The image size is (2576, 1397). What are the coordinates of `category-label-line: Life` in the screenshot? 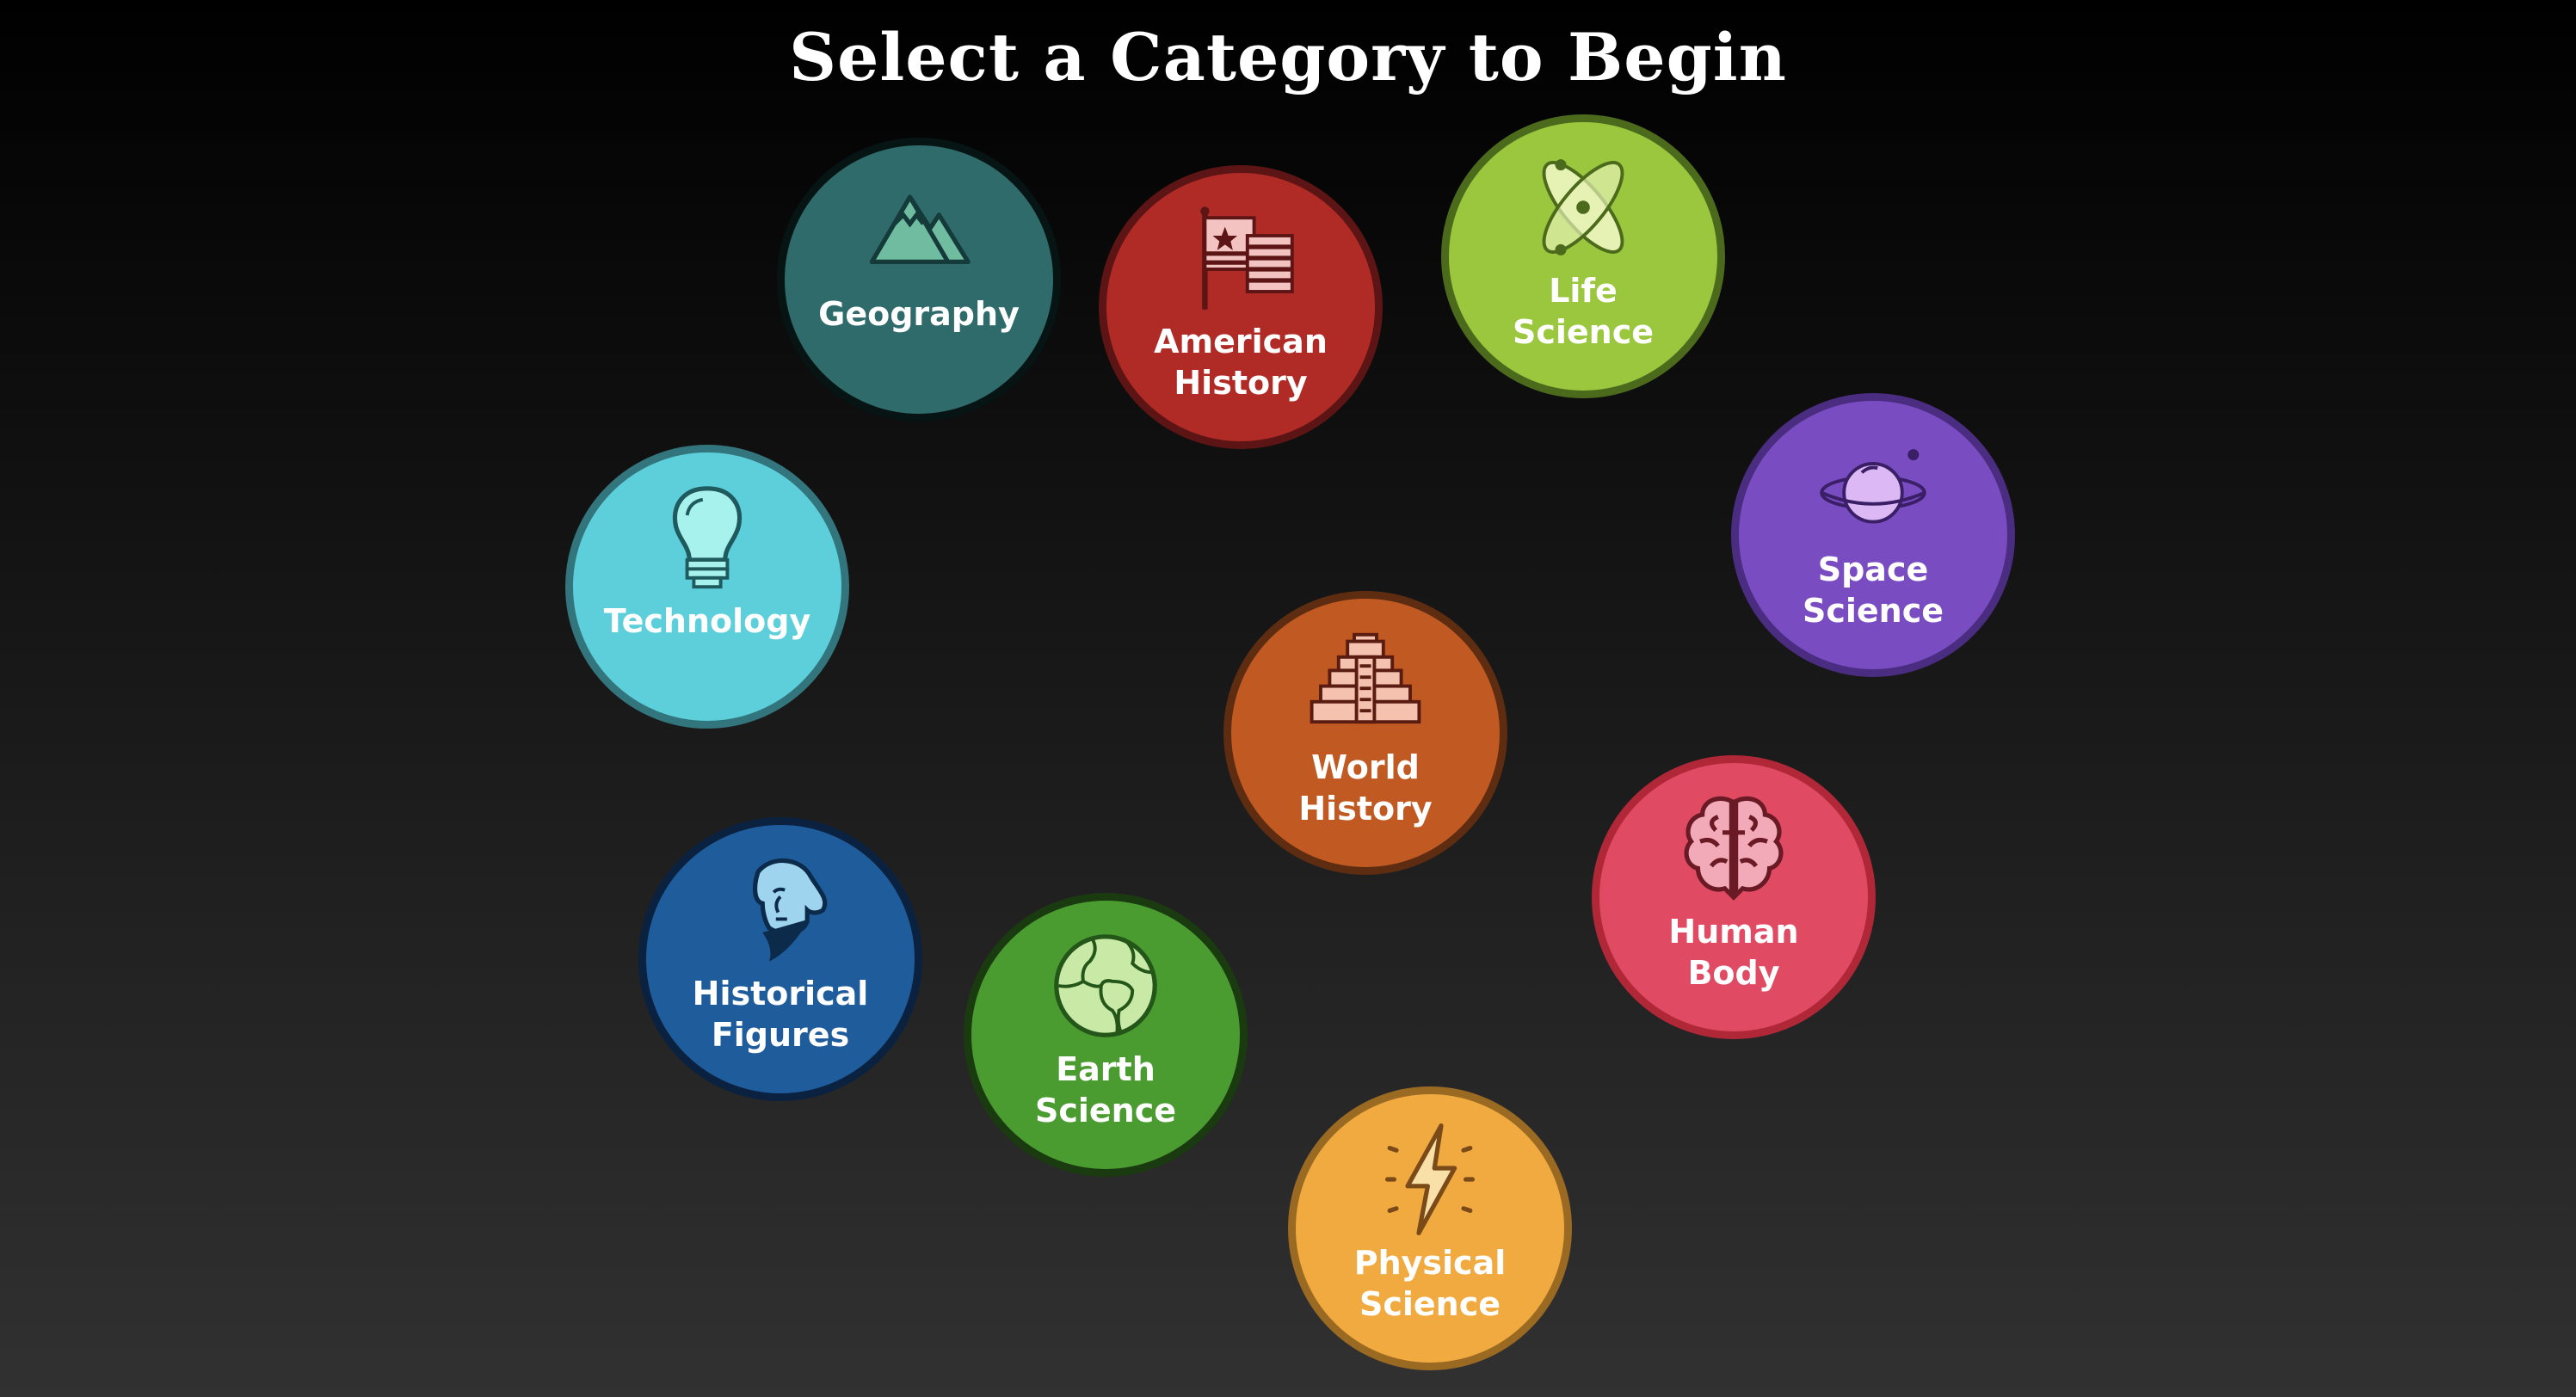 It's located at (1584, 291).